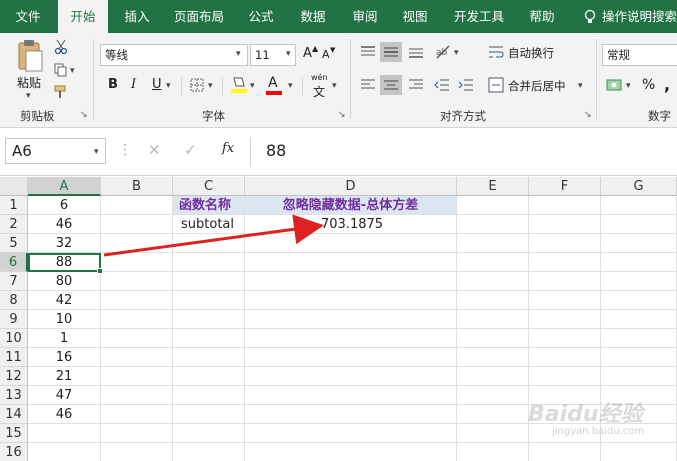 This screenshot has height=461, width=677. I want to click on annotation-overlay, so click(213, 235).